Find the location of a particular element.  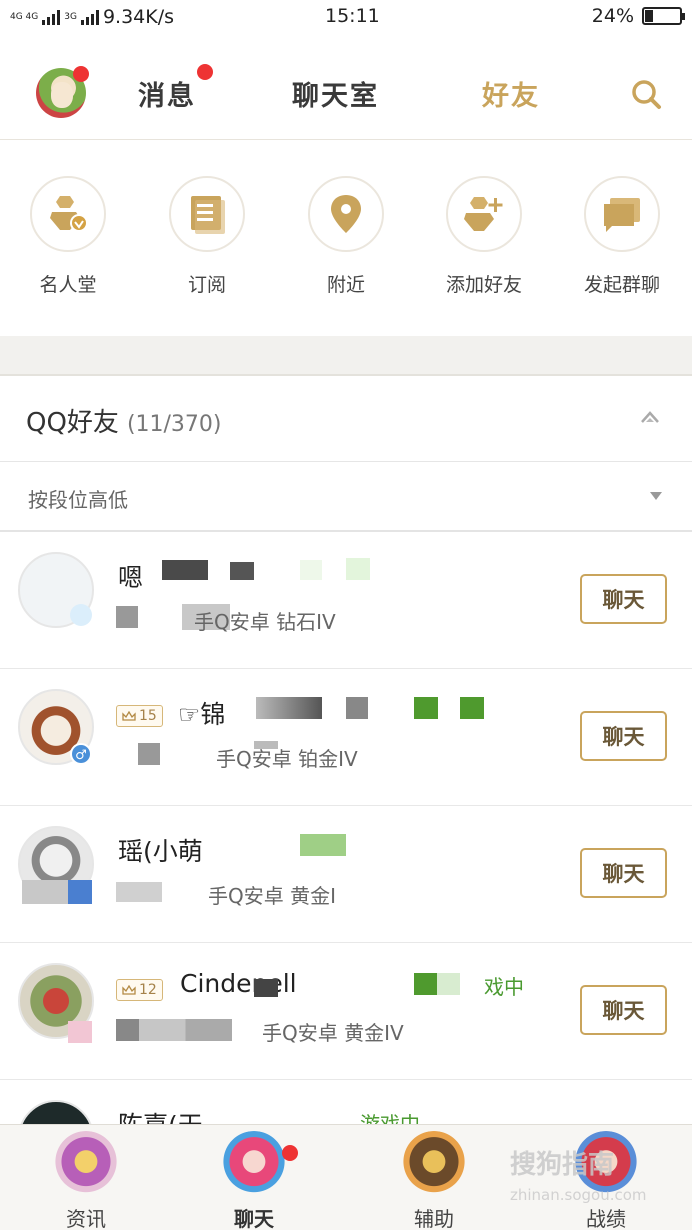

network-indicators: 4G 4G 3G 9.34K/s is located at coordinates (92, 17).